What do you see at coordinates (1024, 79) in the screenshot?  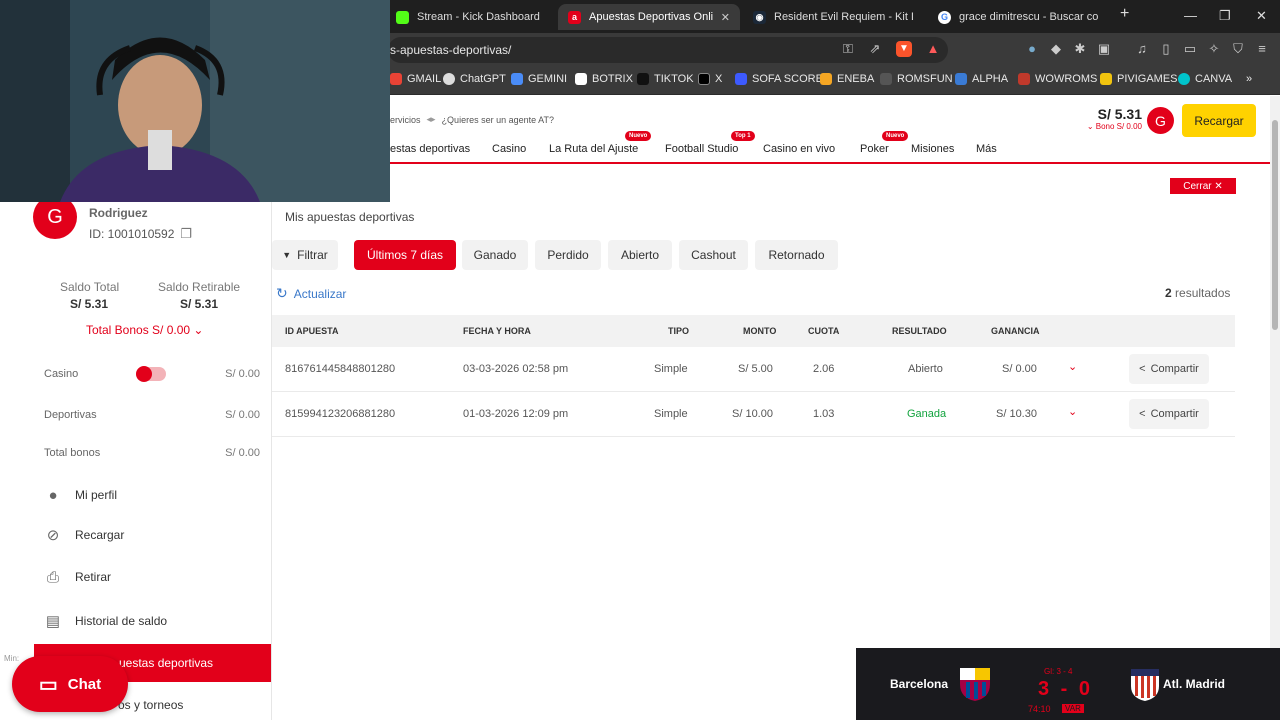 I see `wowroms-icon` at bounding box center [1024, 79].